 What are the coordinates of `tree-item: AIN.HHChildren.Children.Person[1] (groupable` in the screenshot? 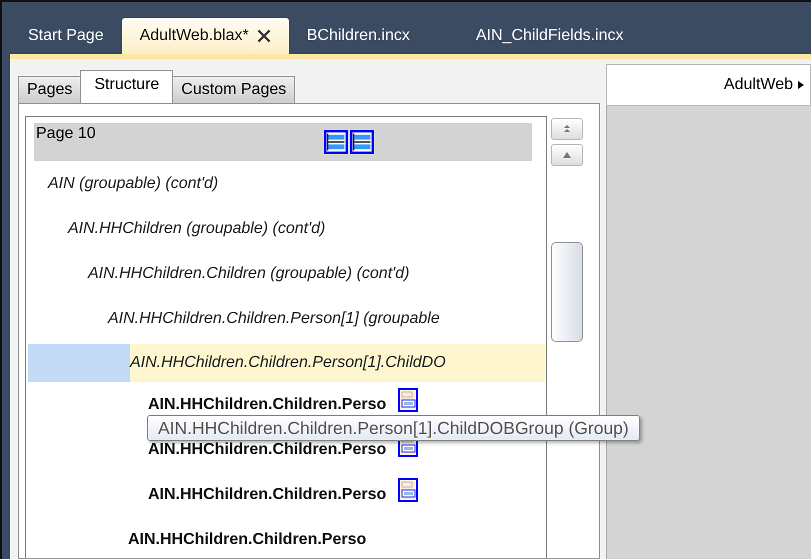 It's located at (286, 318).